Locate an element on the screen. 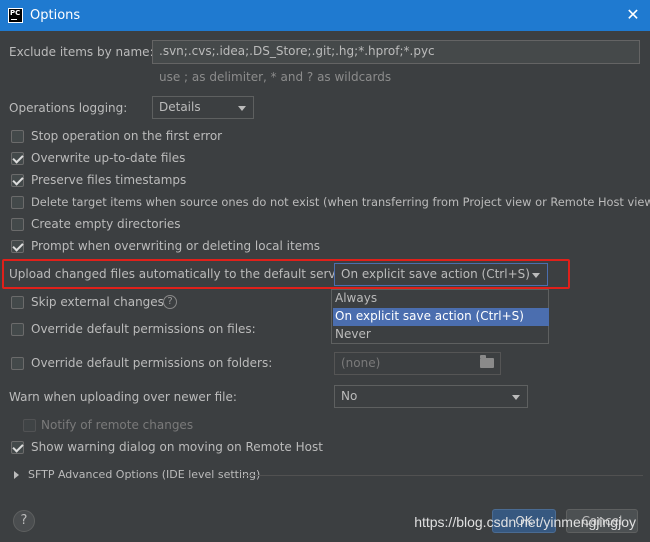 The height and width of the screenshot is (542, 650). operations-logging-label: Operations logging: is located at coordinates (68, 108).